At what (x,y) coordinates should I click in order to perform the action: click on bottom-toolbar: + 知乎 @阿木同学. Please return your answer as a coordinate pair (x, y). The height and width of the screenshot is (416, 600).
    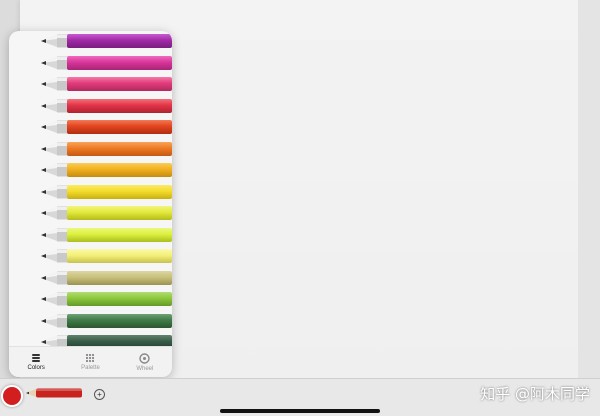
    Looking at the image, I should click on (300, 397).